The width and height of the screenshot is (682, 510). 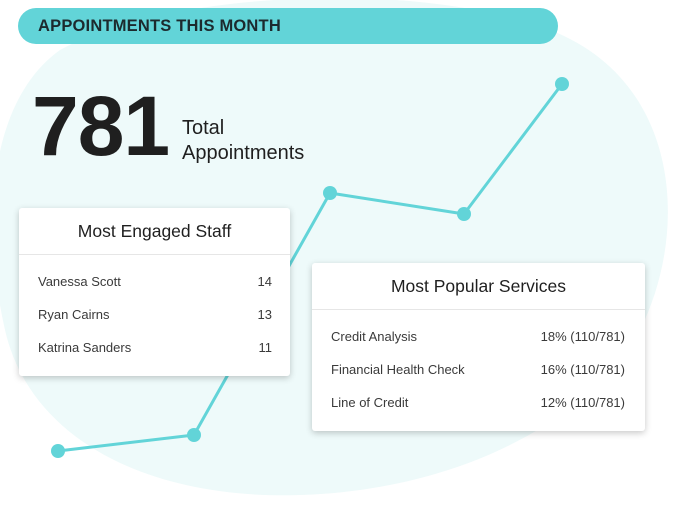 What do you see at coordinates (264, 281) in the screenshot?
I see `staff-count: 14` at bounding box center [264, 281].